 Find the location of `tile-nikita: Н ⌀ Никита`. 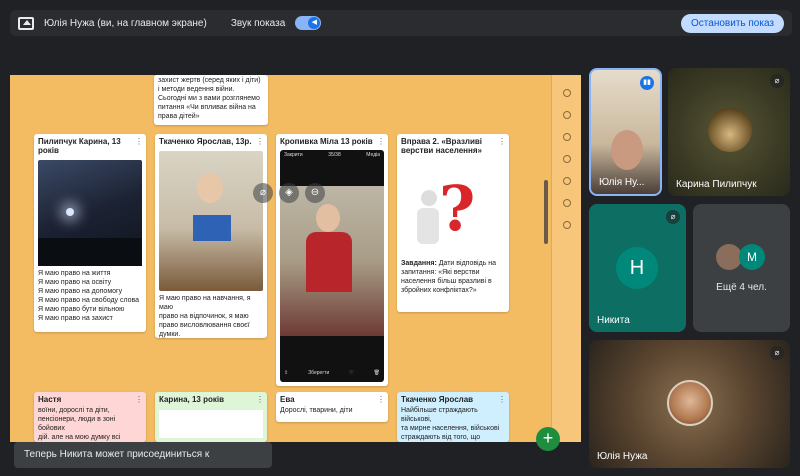

tile-nikita: Н ⌀ Никита is located at coordinates (637, 268).